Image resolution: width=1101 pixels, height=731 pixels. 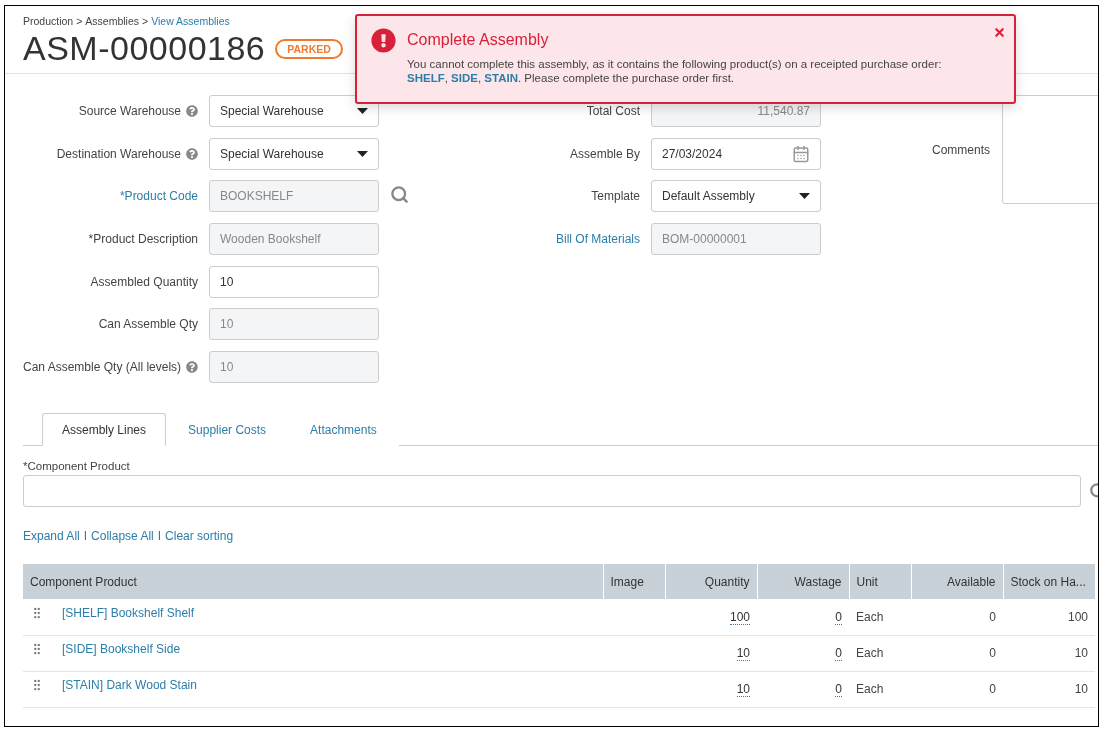 I want to click on column-header: Available, so click(x=957, y=581).